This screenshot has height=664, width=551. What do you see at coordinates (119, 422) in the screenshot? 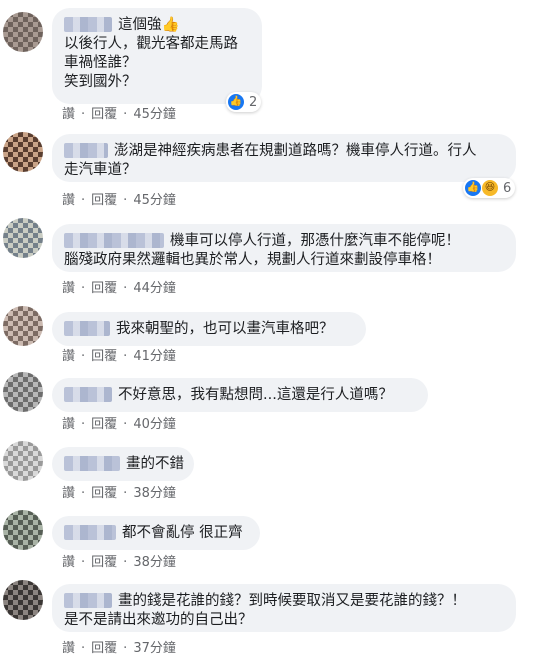
I see `comment-actions: 讚 · 回覆 · 40分鐘` at bounding box center [119, 422].